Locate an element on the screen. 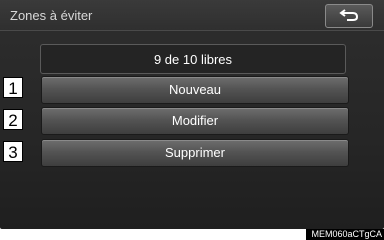 This screenshot has height=240, width=384. callout-marker-1: 1 is located at coordinates (13, 87).